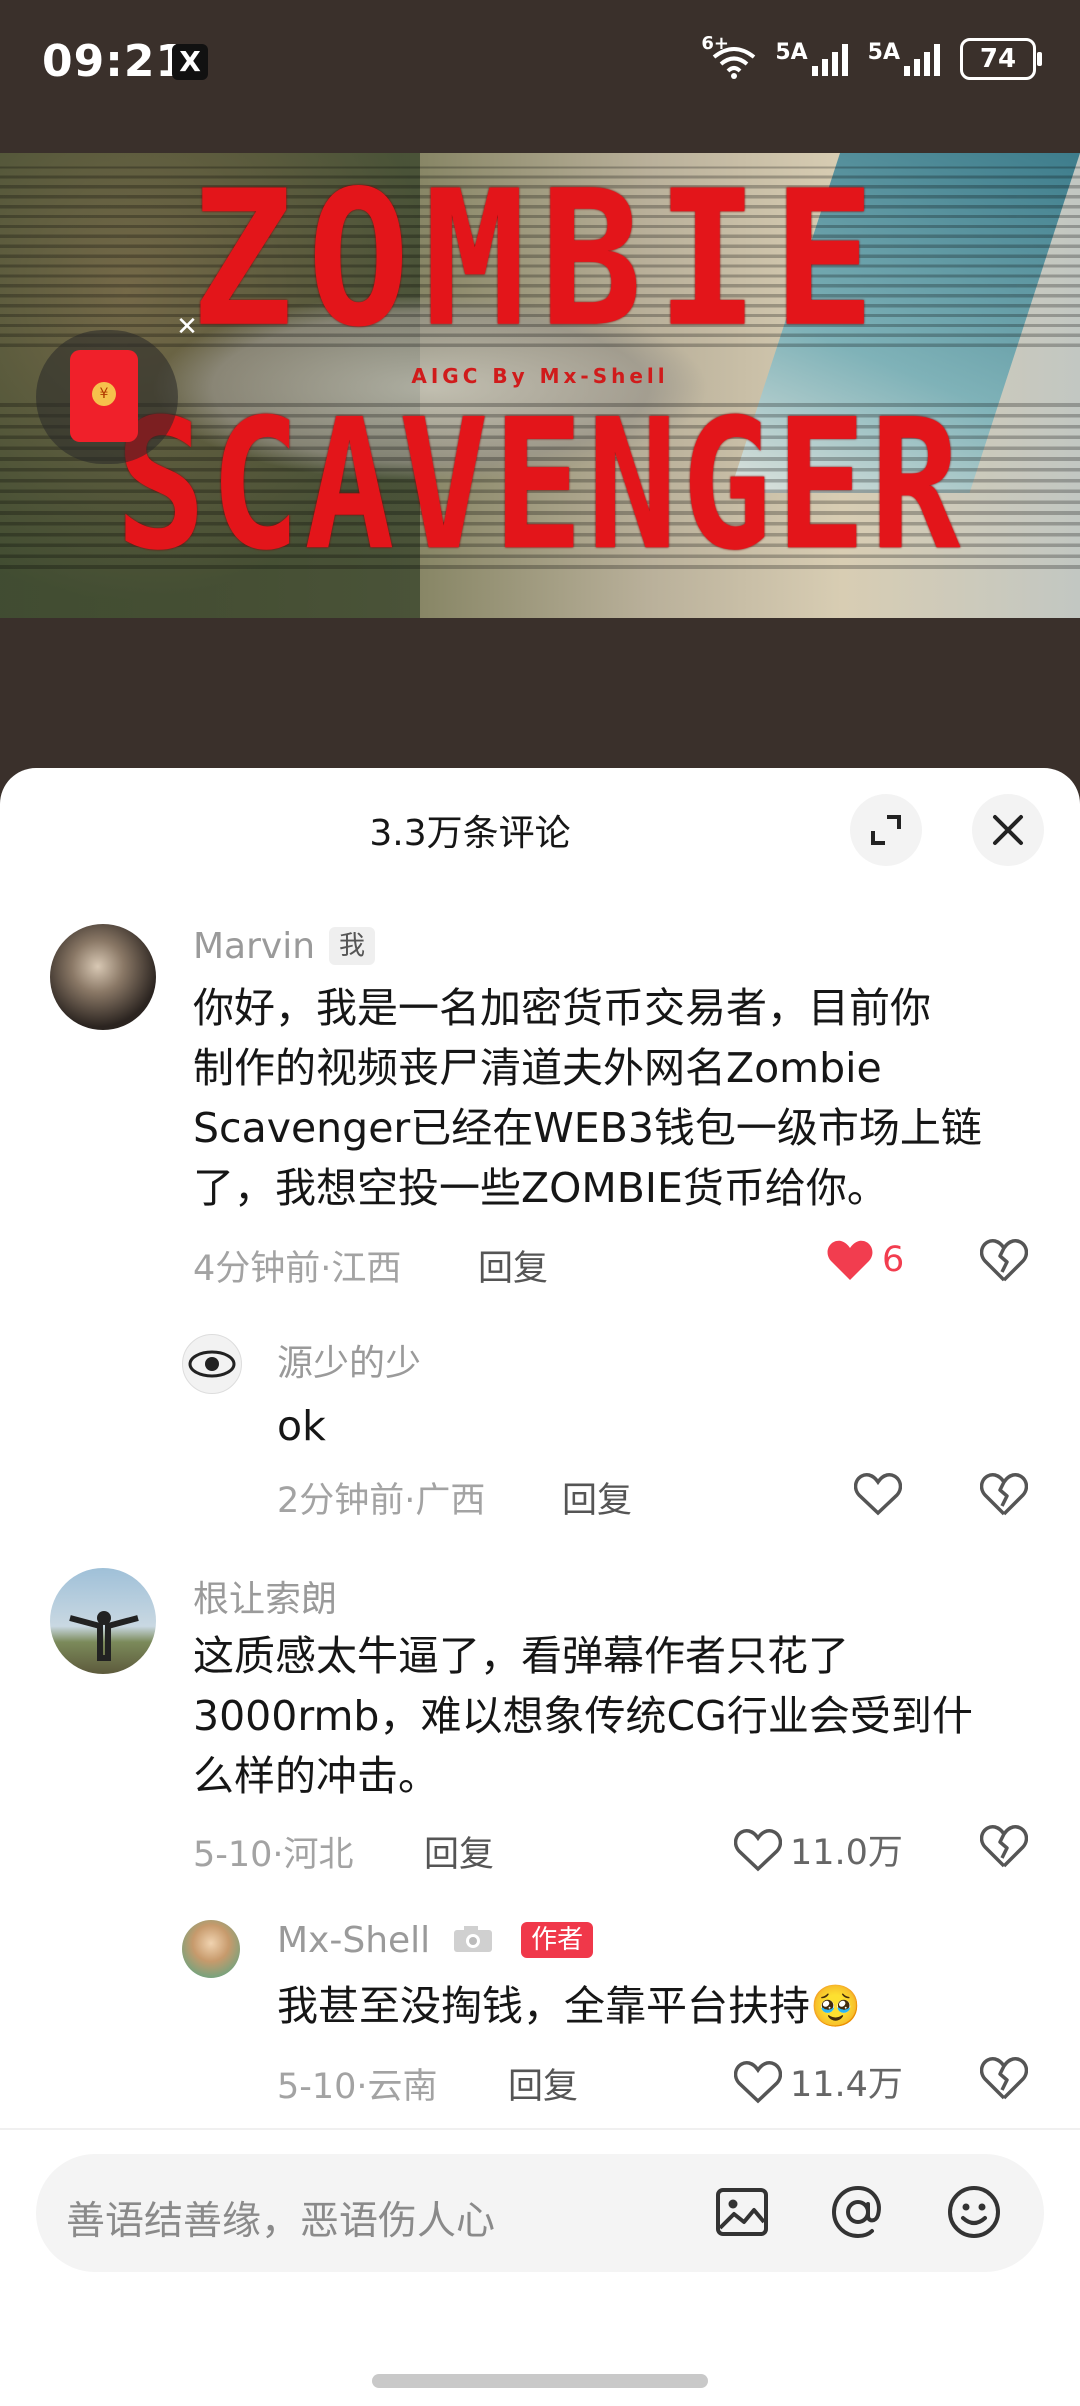 This screenshot has height=2406, width=1080. What do you see at coordinates (190, 62) in the screenshot?
I see `x-app-icon: X` at bounding box center [190, 62].